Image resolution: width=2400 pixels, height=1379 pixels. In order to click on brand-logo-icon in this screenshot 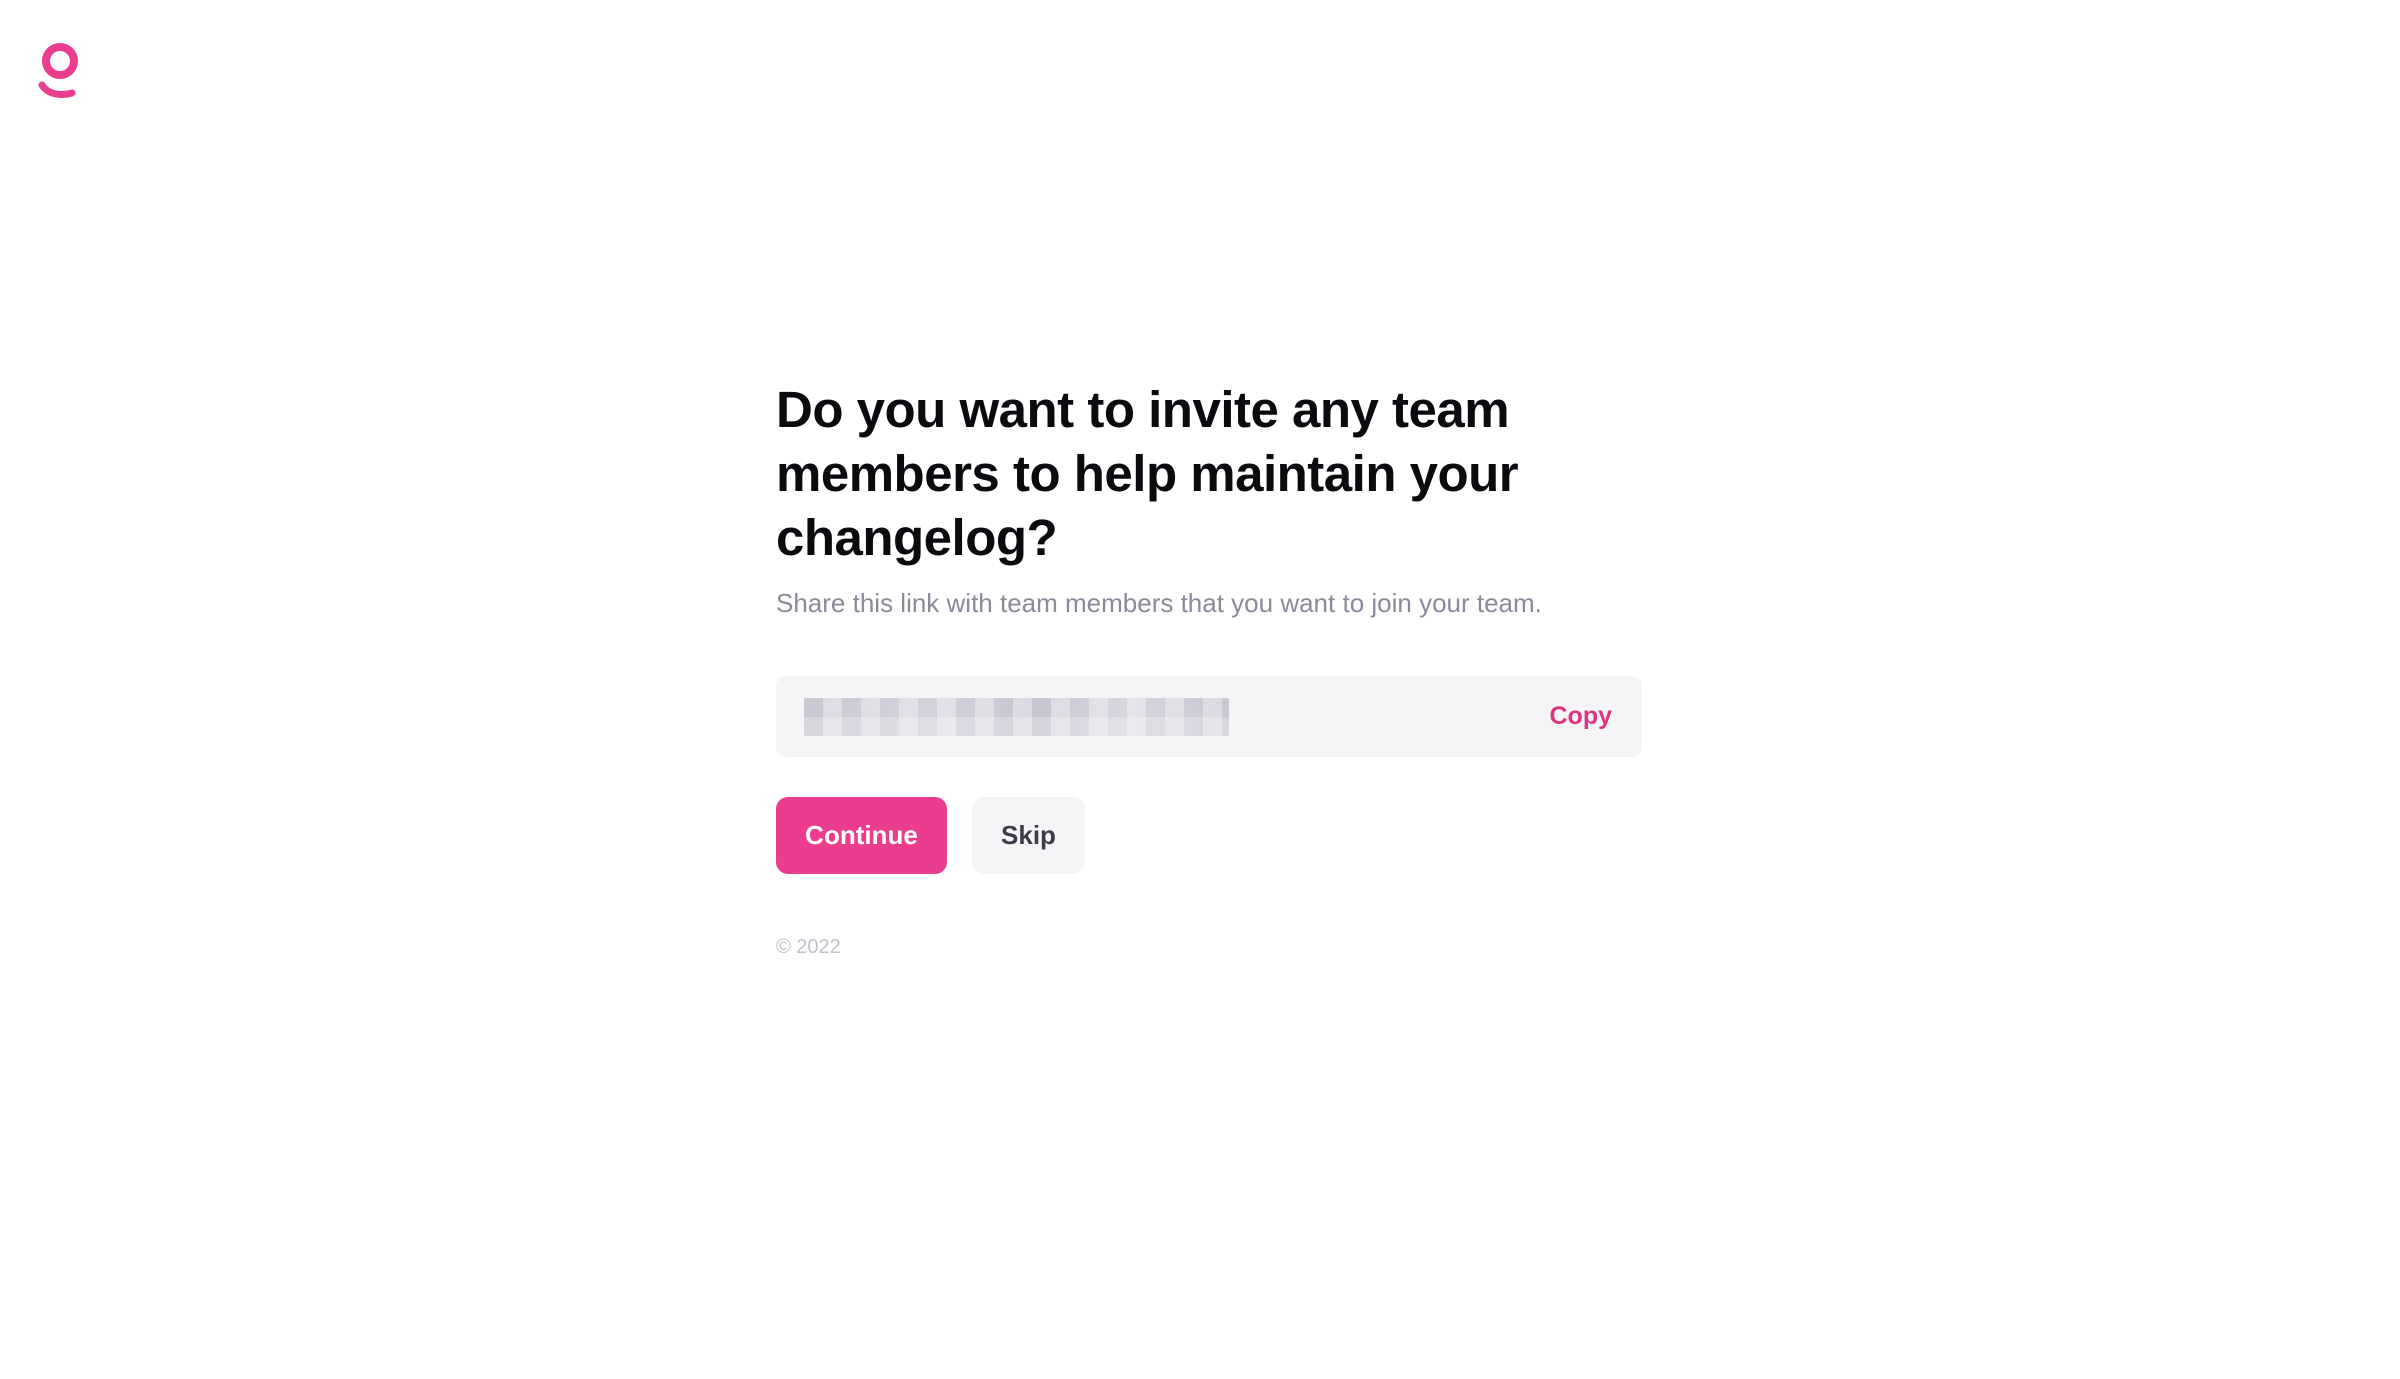, I will do `click(60, 69)`.